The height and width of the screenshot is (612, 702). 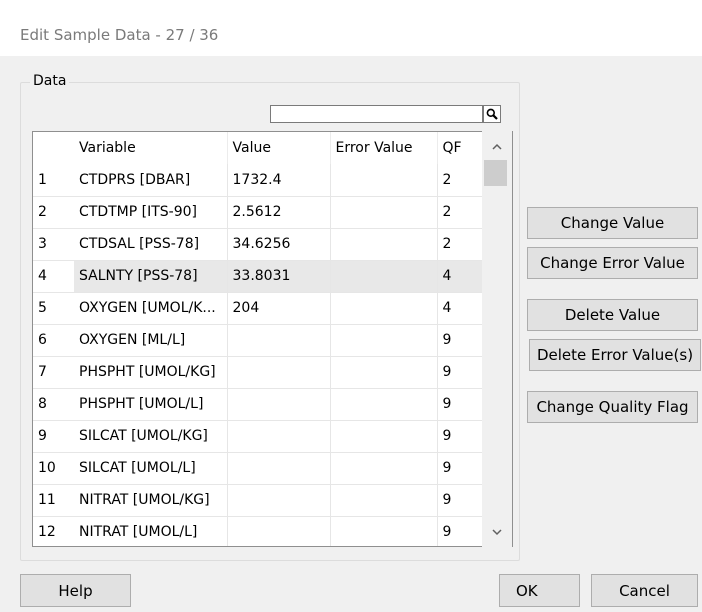 I want to click on table-row: 2 CTDTMP [ITS-90] 2.5612 2, so click(x=258, y=212).